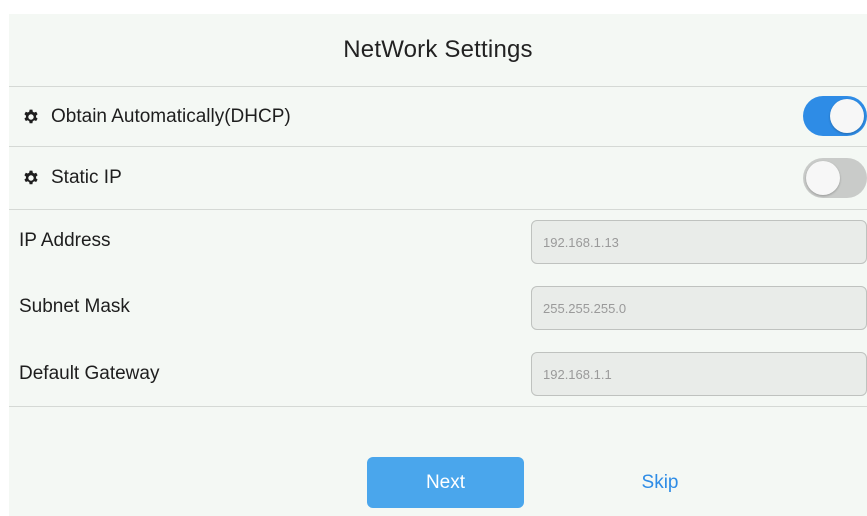  I want to click on next-button: Next, so click(445, 482).